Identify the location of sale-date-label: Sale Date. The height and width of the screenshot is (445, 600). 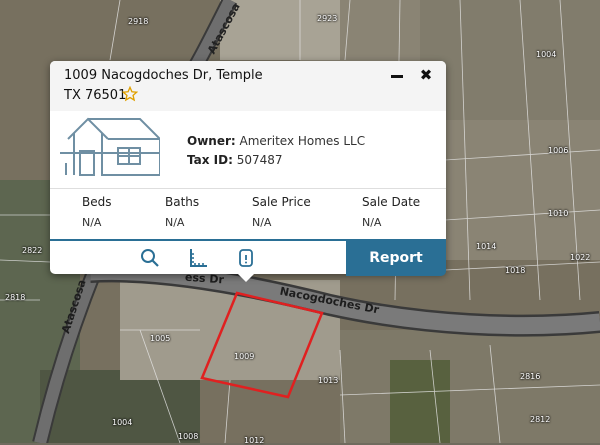
(391, 202).